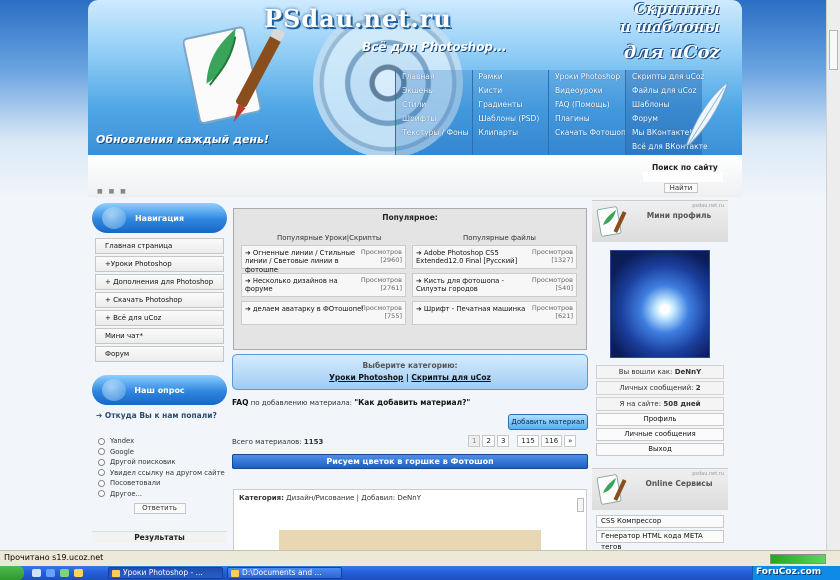 This screenshot has width=840, height=580. What do you see at coordinates (798, 559) in the screenshot?
I see `security-zone-icon` at bounding box center [798, 559].